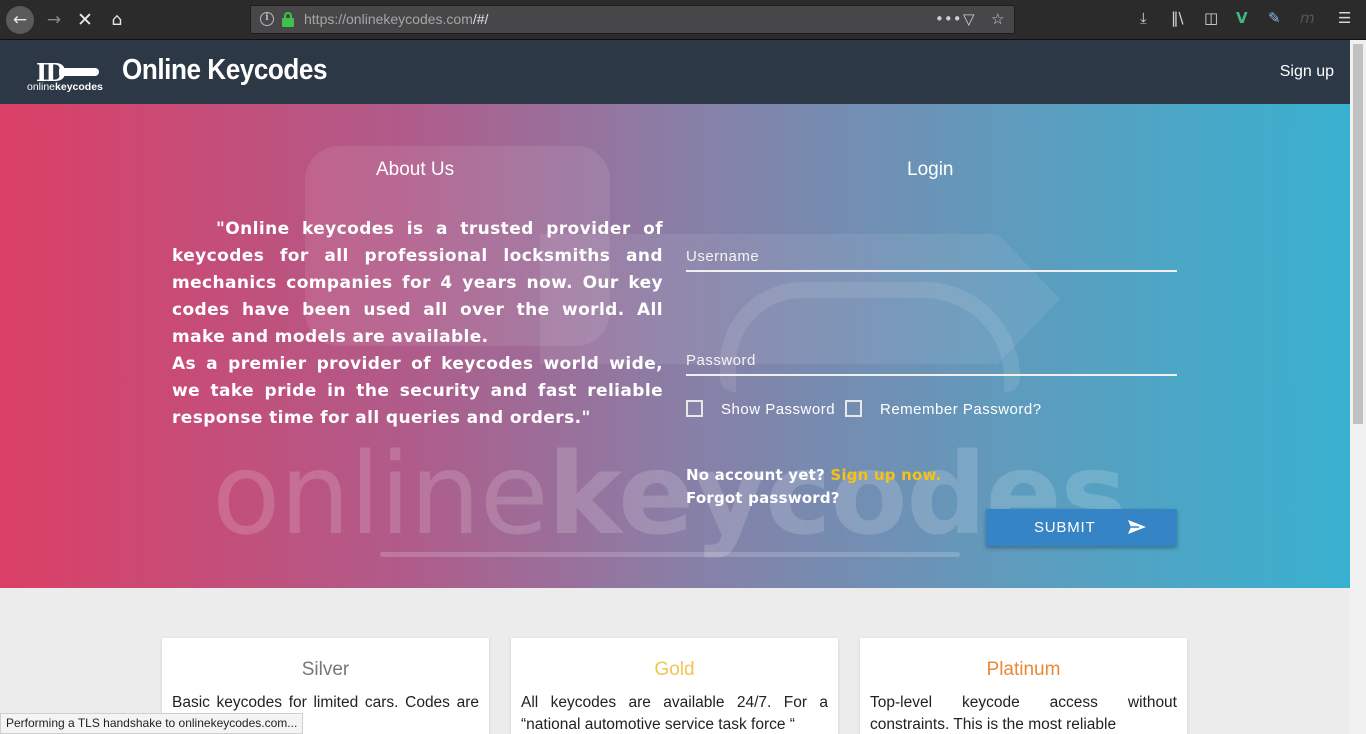 The image size is (1366, 734). What do you see at coordinates (1307, 18) in the screenshot?
I see `extension-icon: m` at bounding box center [1307, 18].